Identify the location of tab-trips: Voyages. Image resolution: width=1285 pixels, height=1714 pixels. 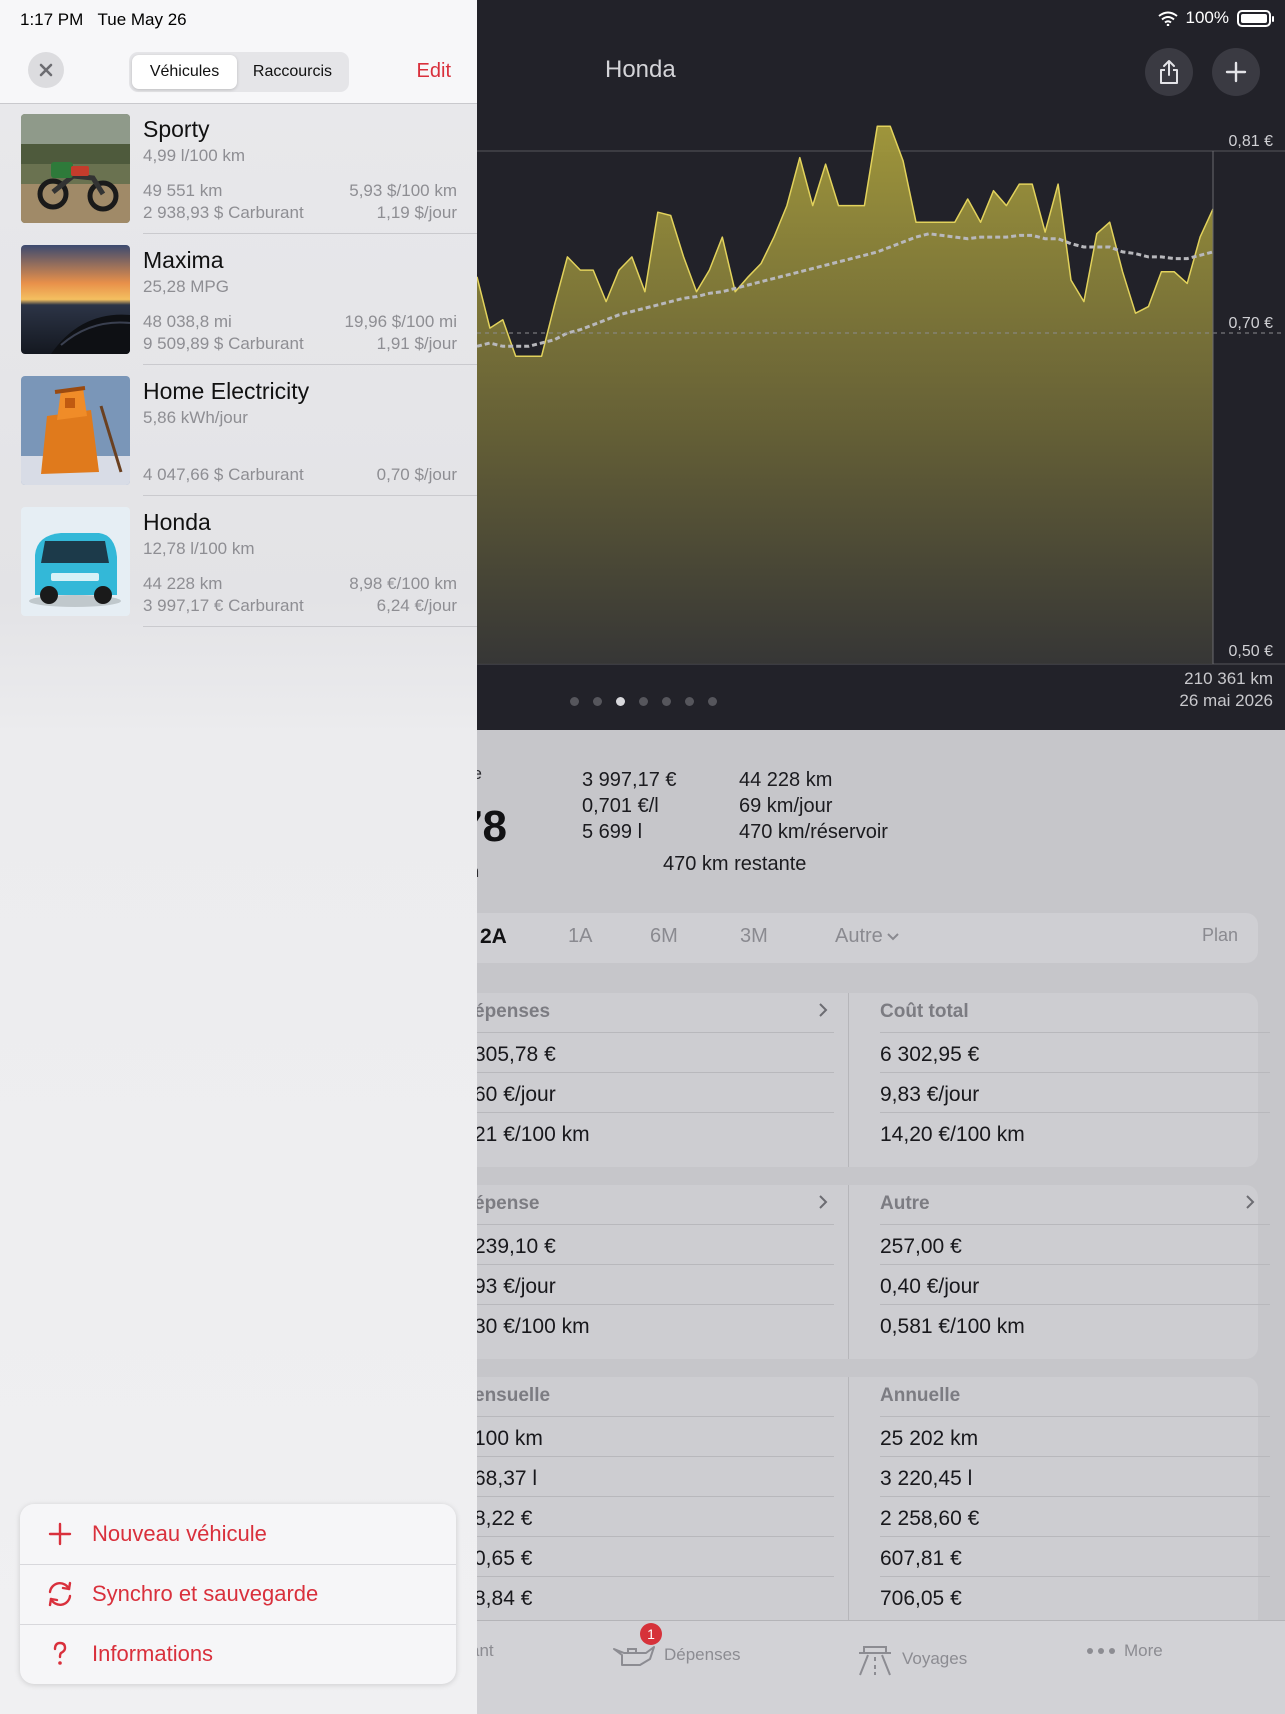
(911, 1659).